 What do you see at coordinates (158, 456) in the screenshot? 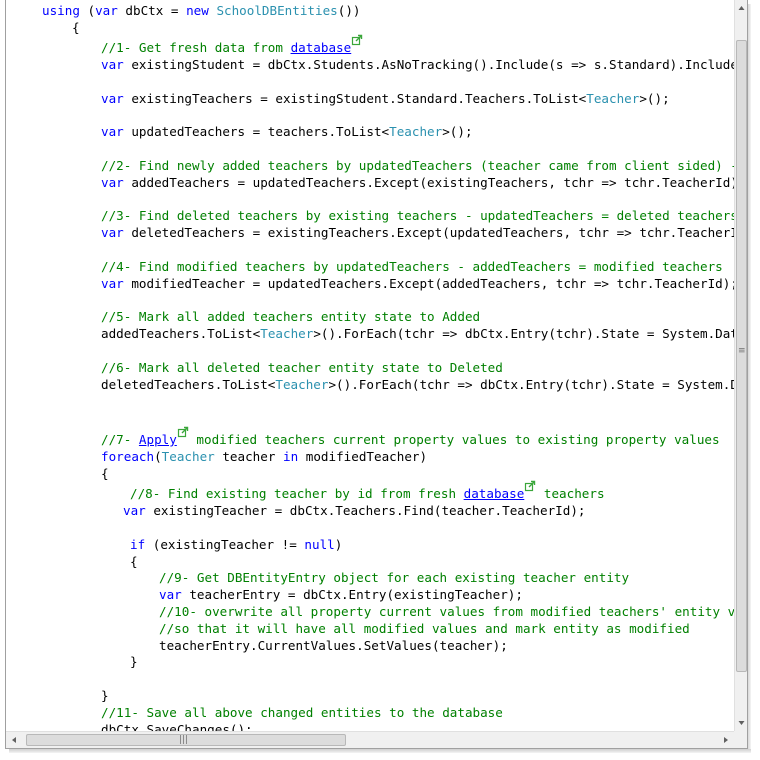
I see `code-token: (` at bounding box center [158, 456].